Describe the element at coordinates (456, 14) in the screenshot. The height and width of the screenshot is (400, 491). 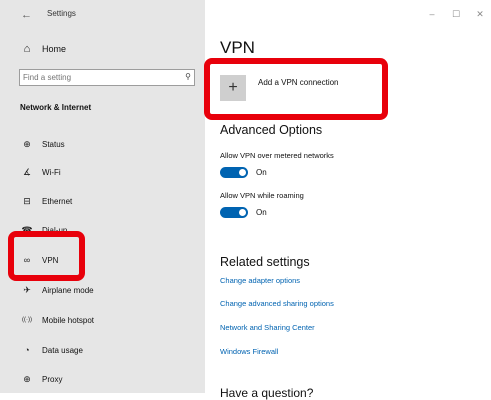
I see `maximize-button: ☐` at that location.